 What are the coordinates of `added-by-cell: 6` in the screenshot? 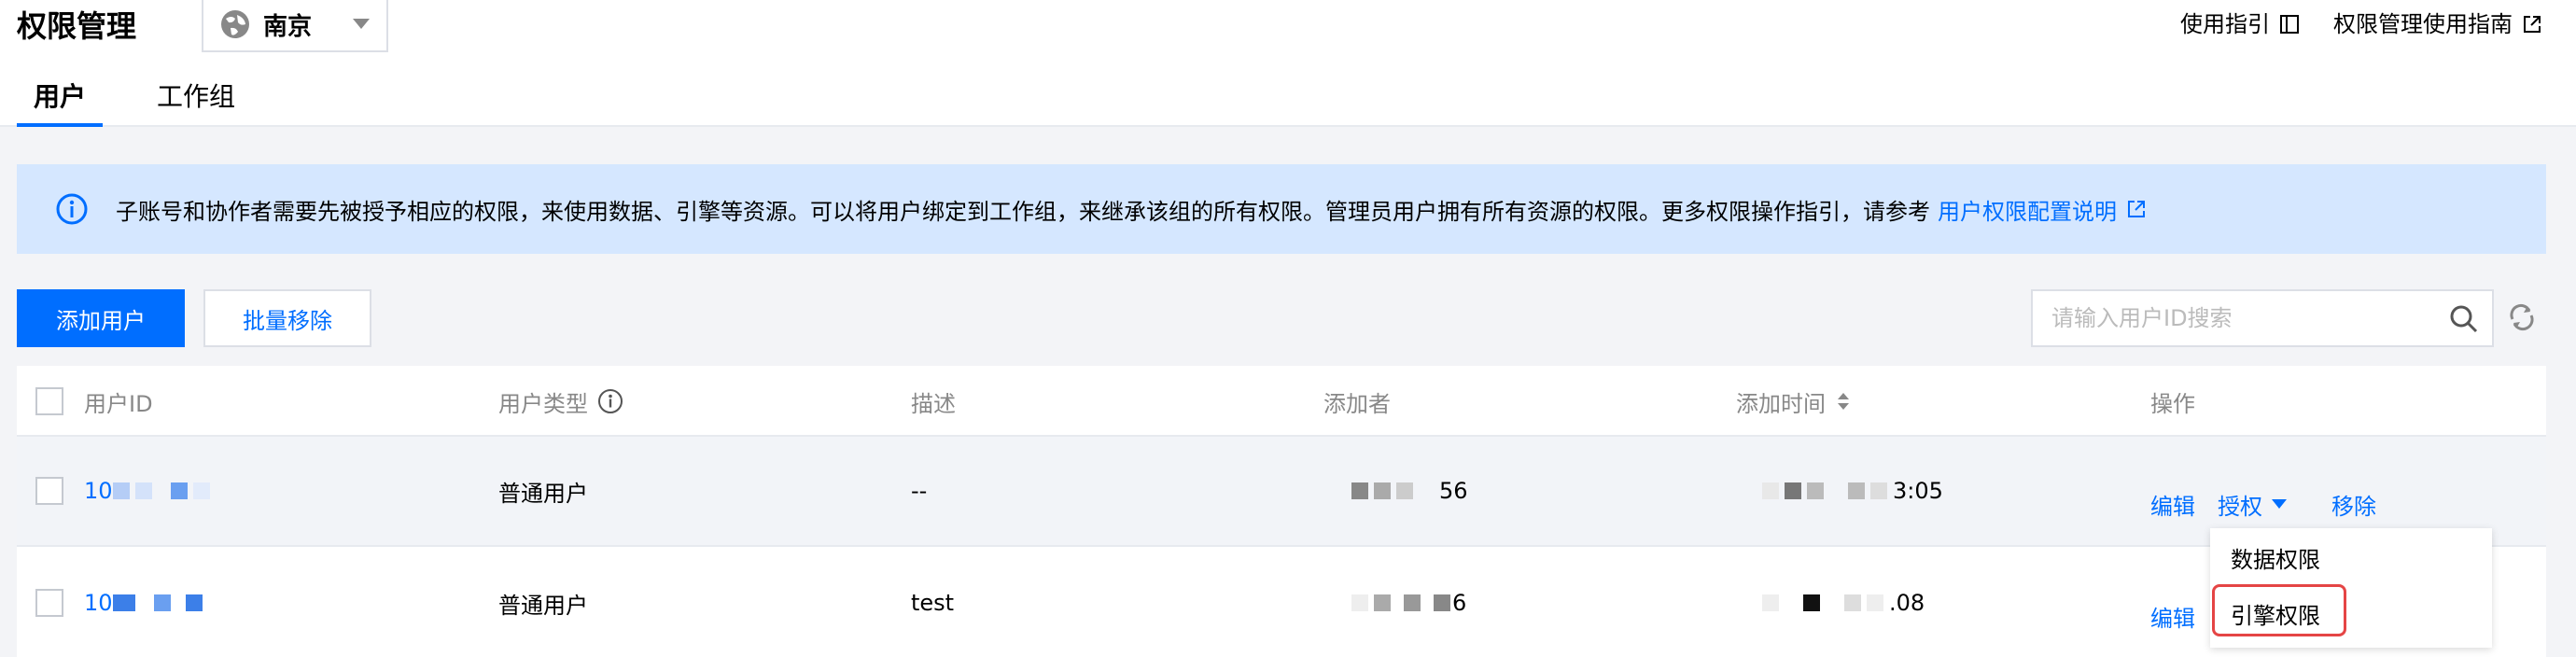 It's located at (1408, 603).